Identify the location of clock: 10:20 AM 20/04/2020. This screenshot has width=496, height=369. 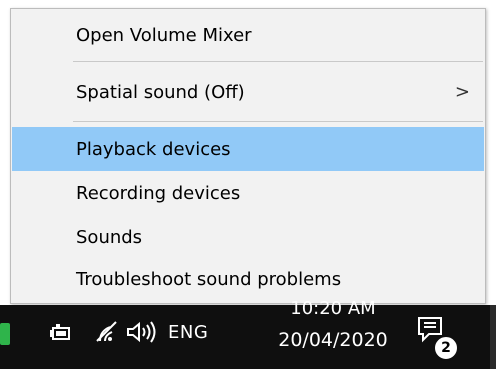
(333, 324).